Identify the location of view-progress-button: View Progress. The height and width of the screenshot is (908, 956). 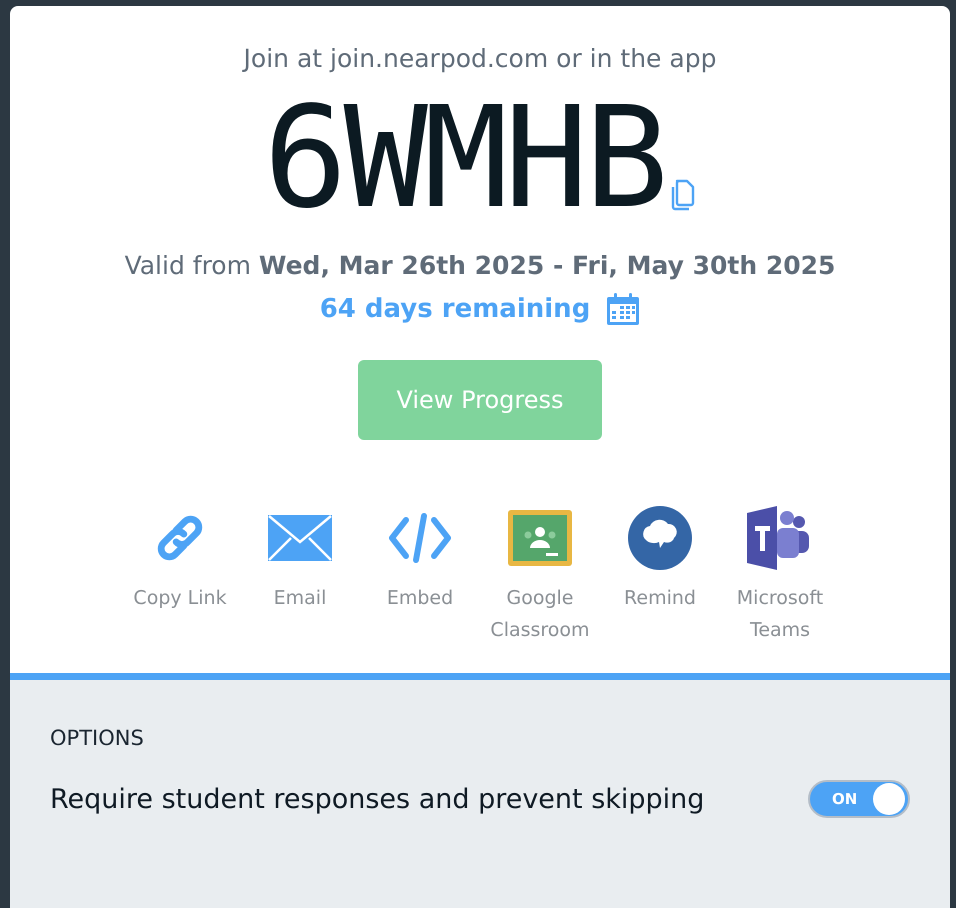
(480, 400).